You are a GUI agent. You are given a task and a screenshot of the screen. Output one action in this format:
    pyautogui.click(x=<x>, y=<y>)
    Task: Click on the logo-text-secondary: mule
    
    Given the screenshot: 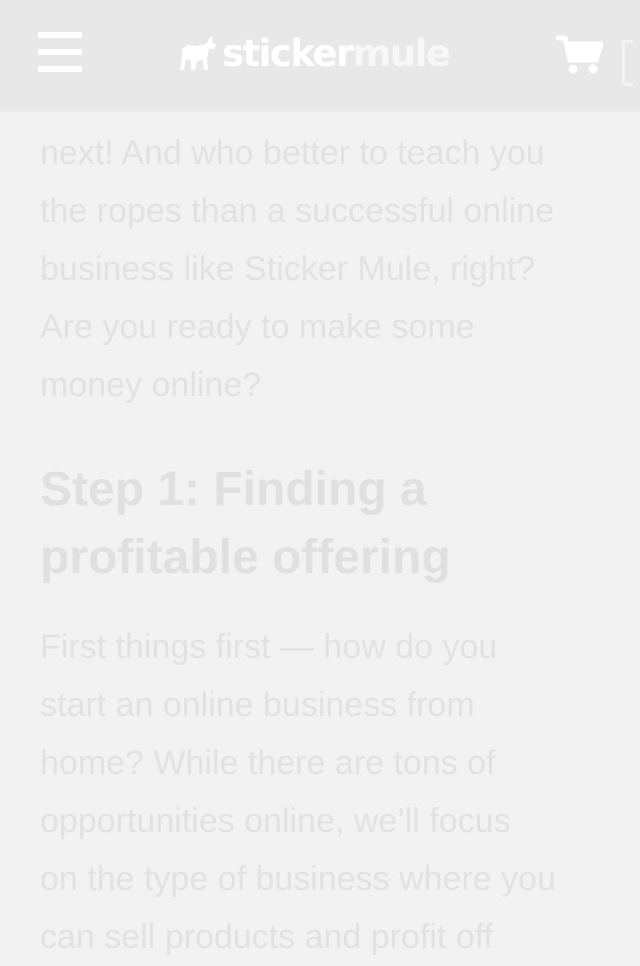 What is the action you would take?
    pyautogui.click(x=401, y=53)
    